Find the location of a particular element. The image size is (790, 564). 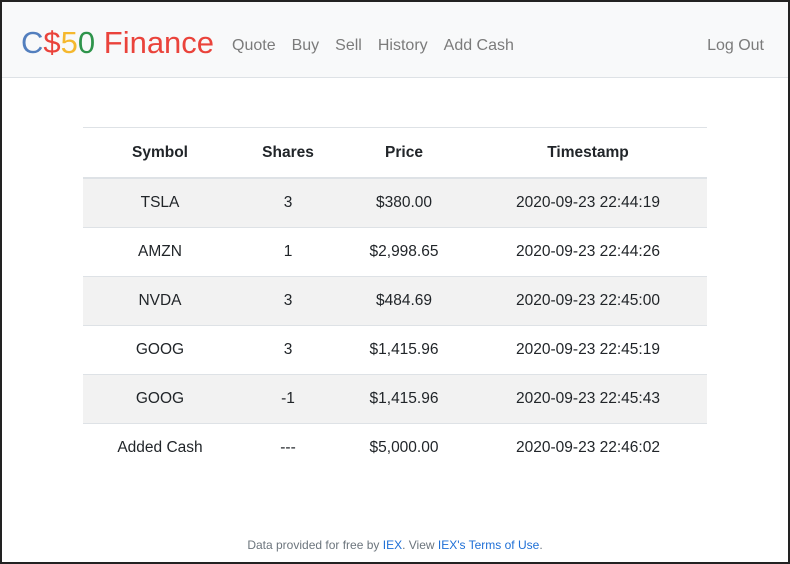

table-row: NVDA 3 $484.69 2020-09-23 22:45:00 is located at coordinates (395, 301).